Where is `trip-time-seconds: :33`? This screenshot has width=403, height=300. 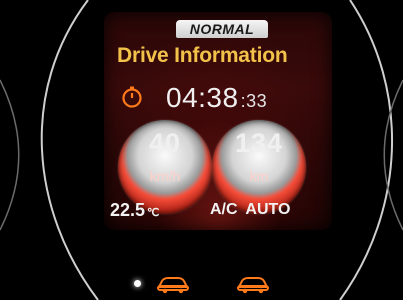 trip-time-seconds: :33 is located at coordinates (254, 101).